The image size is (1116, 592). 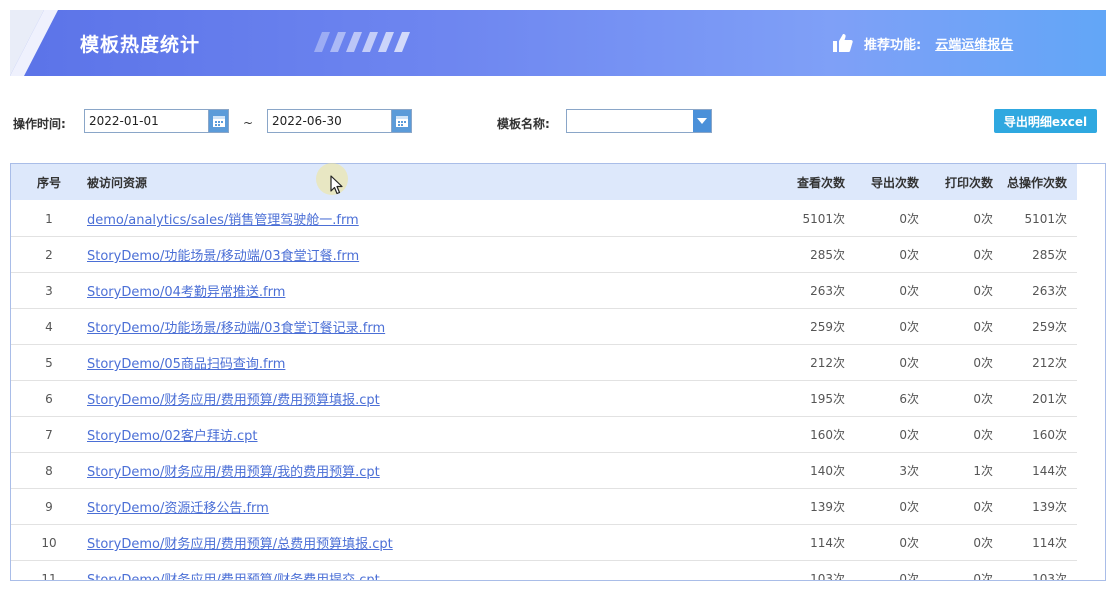 What do you see at coordinates (974, 43) in the screenshot?
I see `cloud-ops-report-link: 云端运维报告` at bounding box center [974, 43].